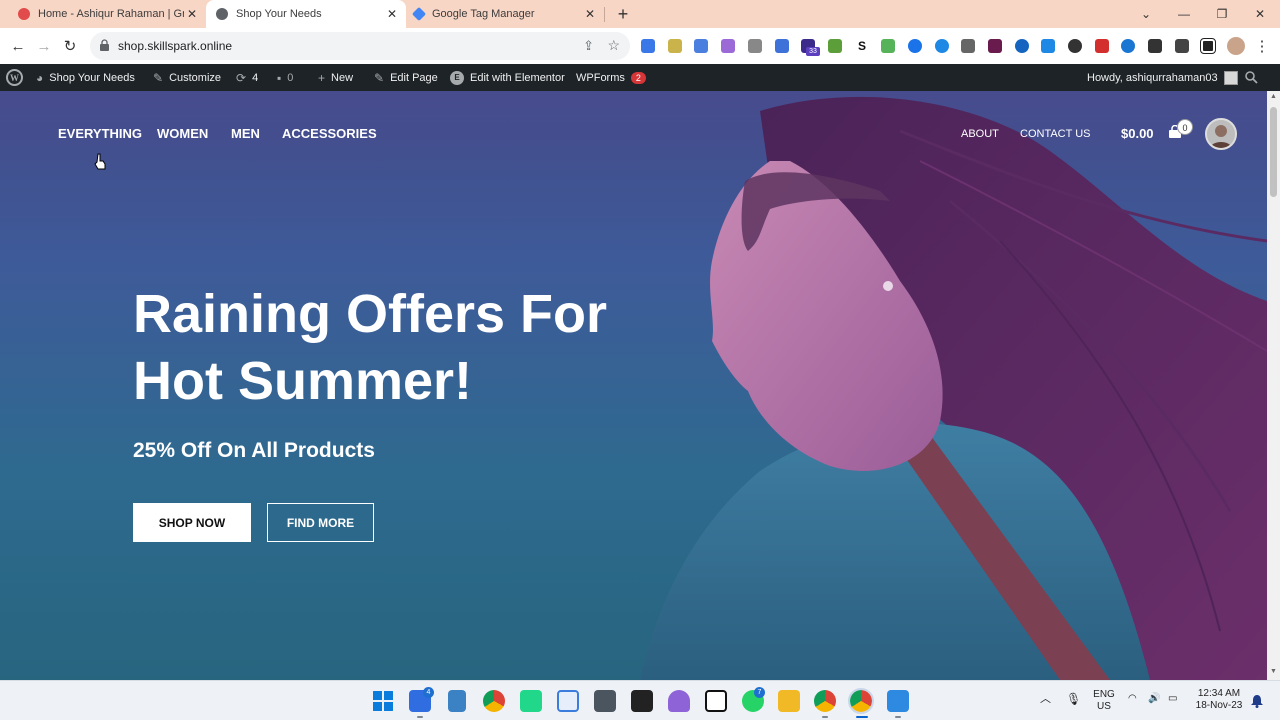 Image resolution: width=1280 pixels, height=720 pixels. I want to click on wpforms-notification-badge: 2, so click(638, 77).